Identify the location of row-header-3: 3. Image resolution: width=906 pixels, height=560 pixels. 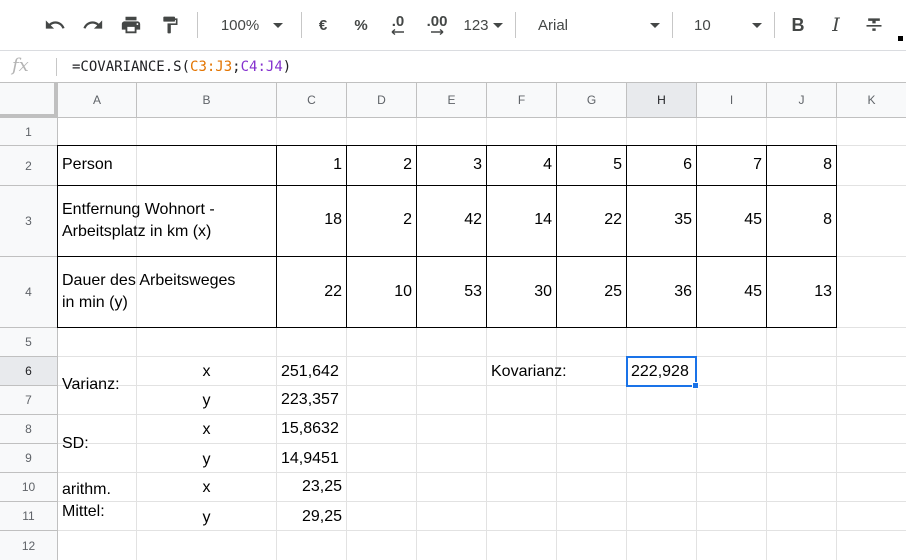
(29, 221).